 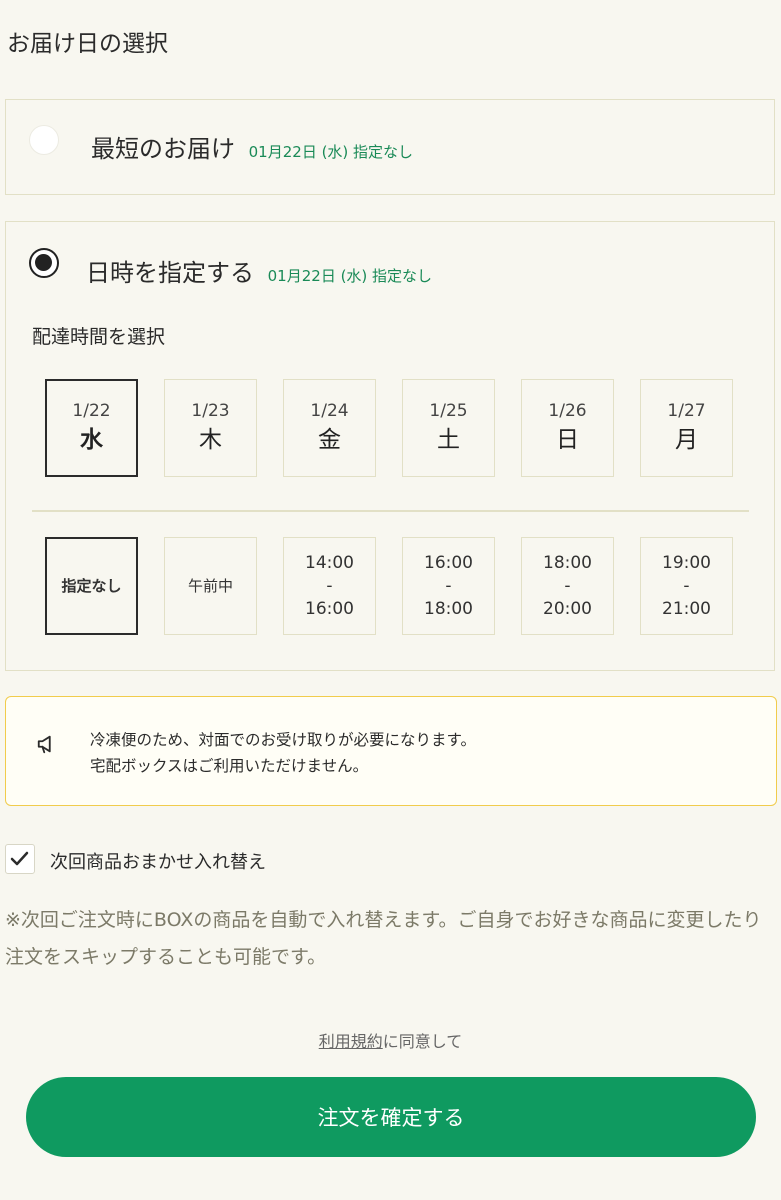 I want to click on date-text: 1/26, so click(x=567, y=411).